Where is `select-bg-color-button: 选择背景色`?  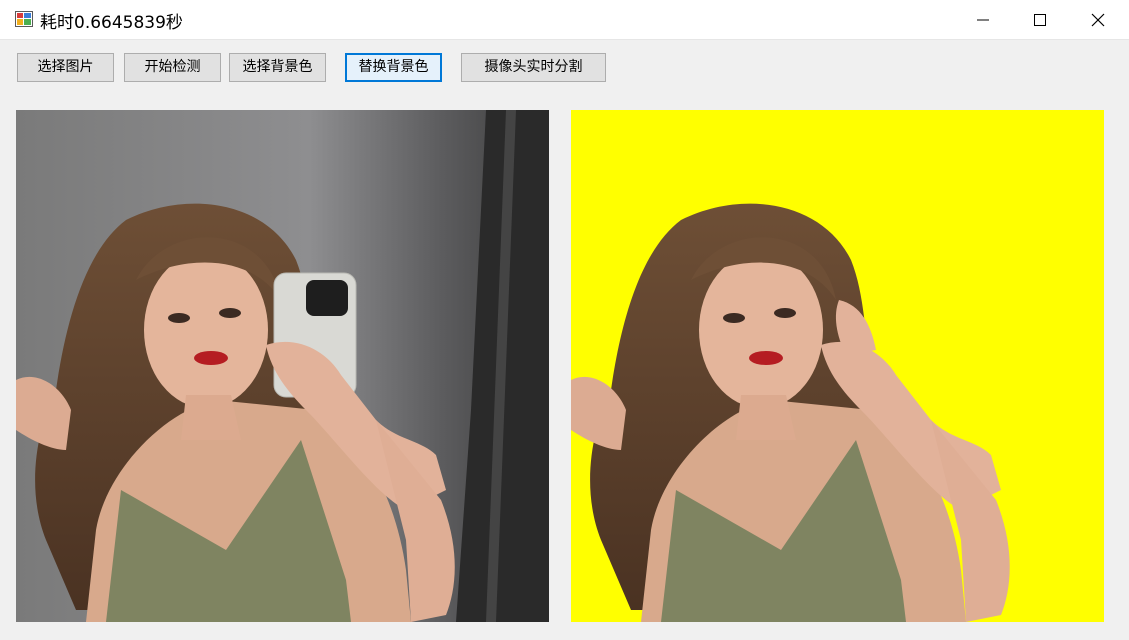 select-bg-color-button: 选择背景色 is located at coordinates (277, 67).